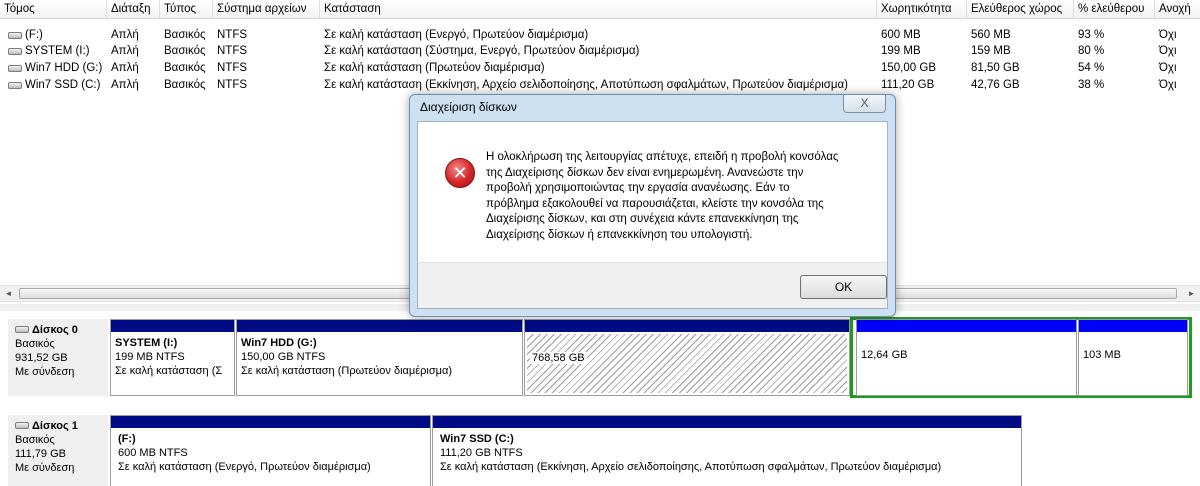 Image resolution: width=1200 pixels, height=486 pixels. What do you see at coordinates (1177, 9) in the screenshot?
I see `column-header-fault-tolerance: Ανοχή` at bounding box center [1177, 9].